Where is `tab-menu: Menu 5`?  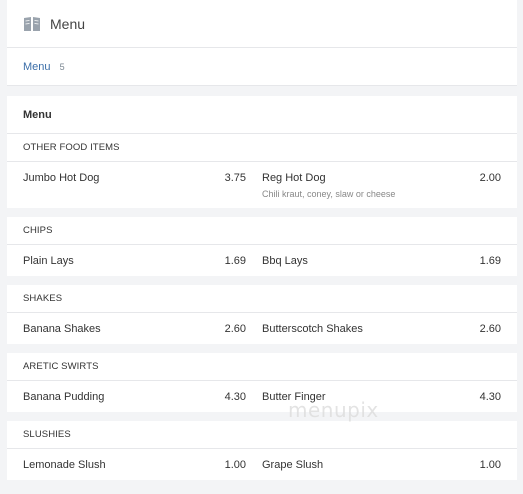
tab-menu: Menu 5 is located at coordinates (44, 67).